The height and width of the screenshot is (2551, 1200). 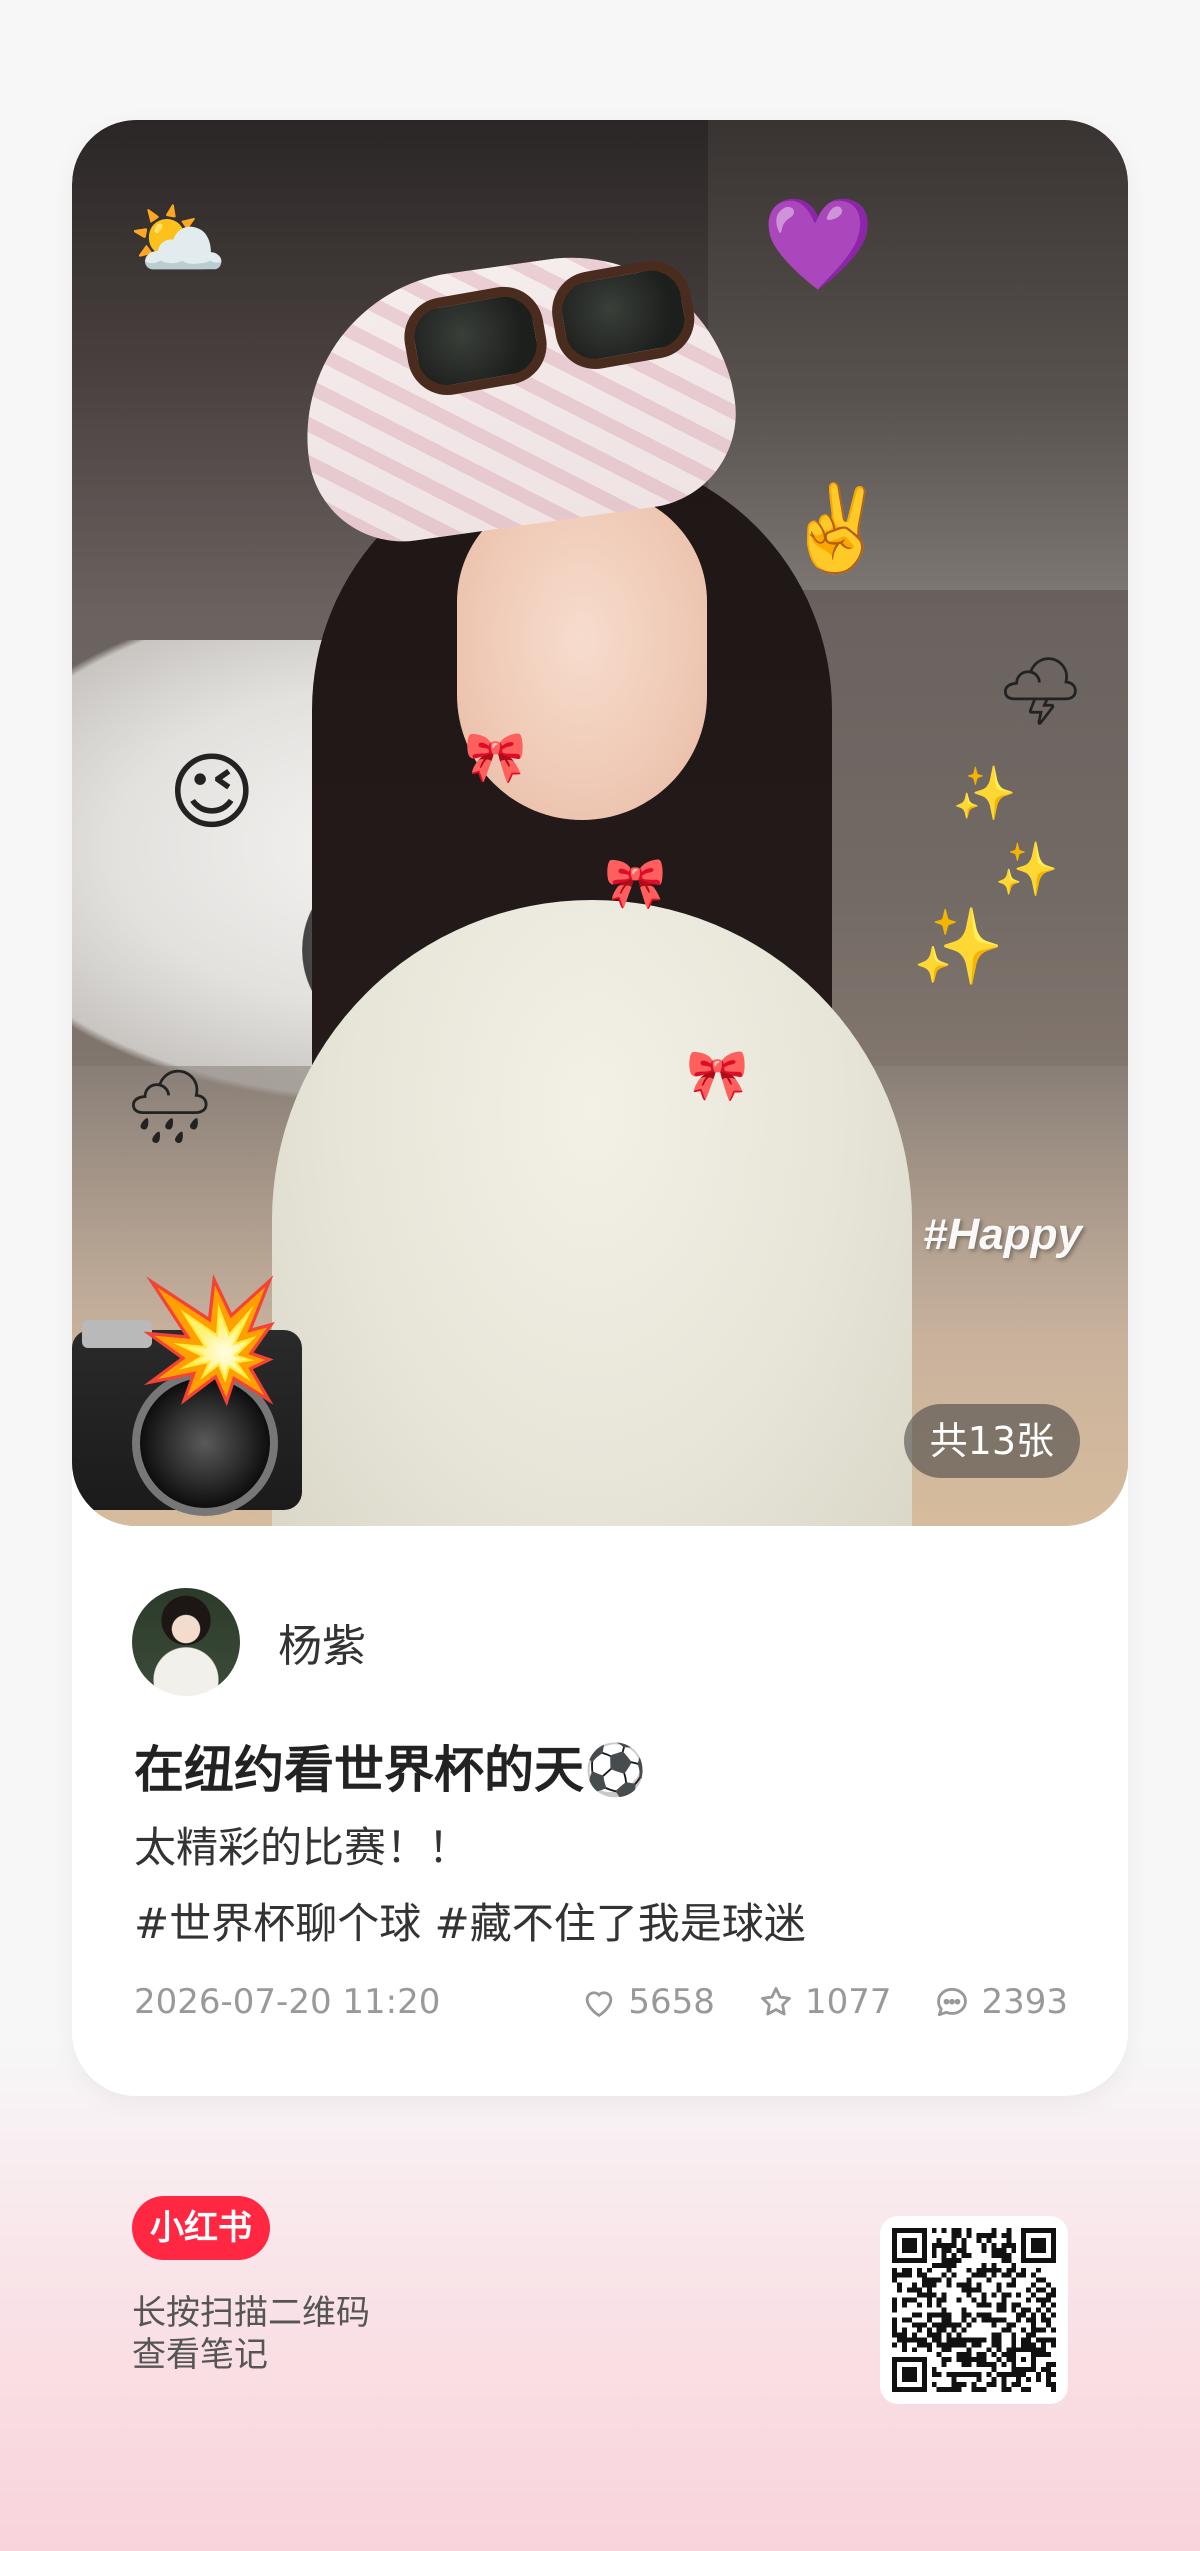 What do you see at coordinates (952, 2002) in the screenshot?
I see `comment-icon` at bounding box center [952, 2002].